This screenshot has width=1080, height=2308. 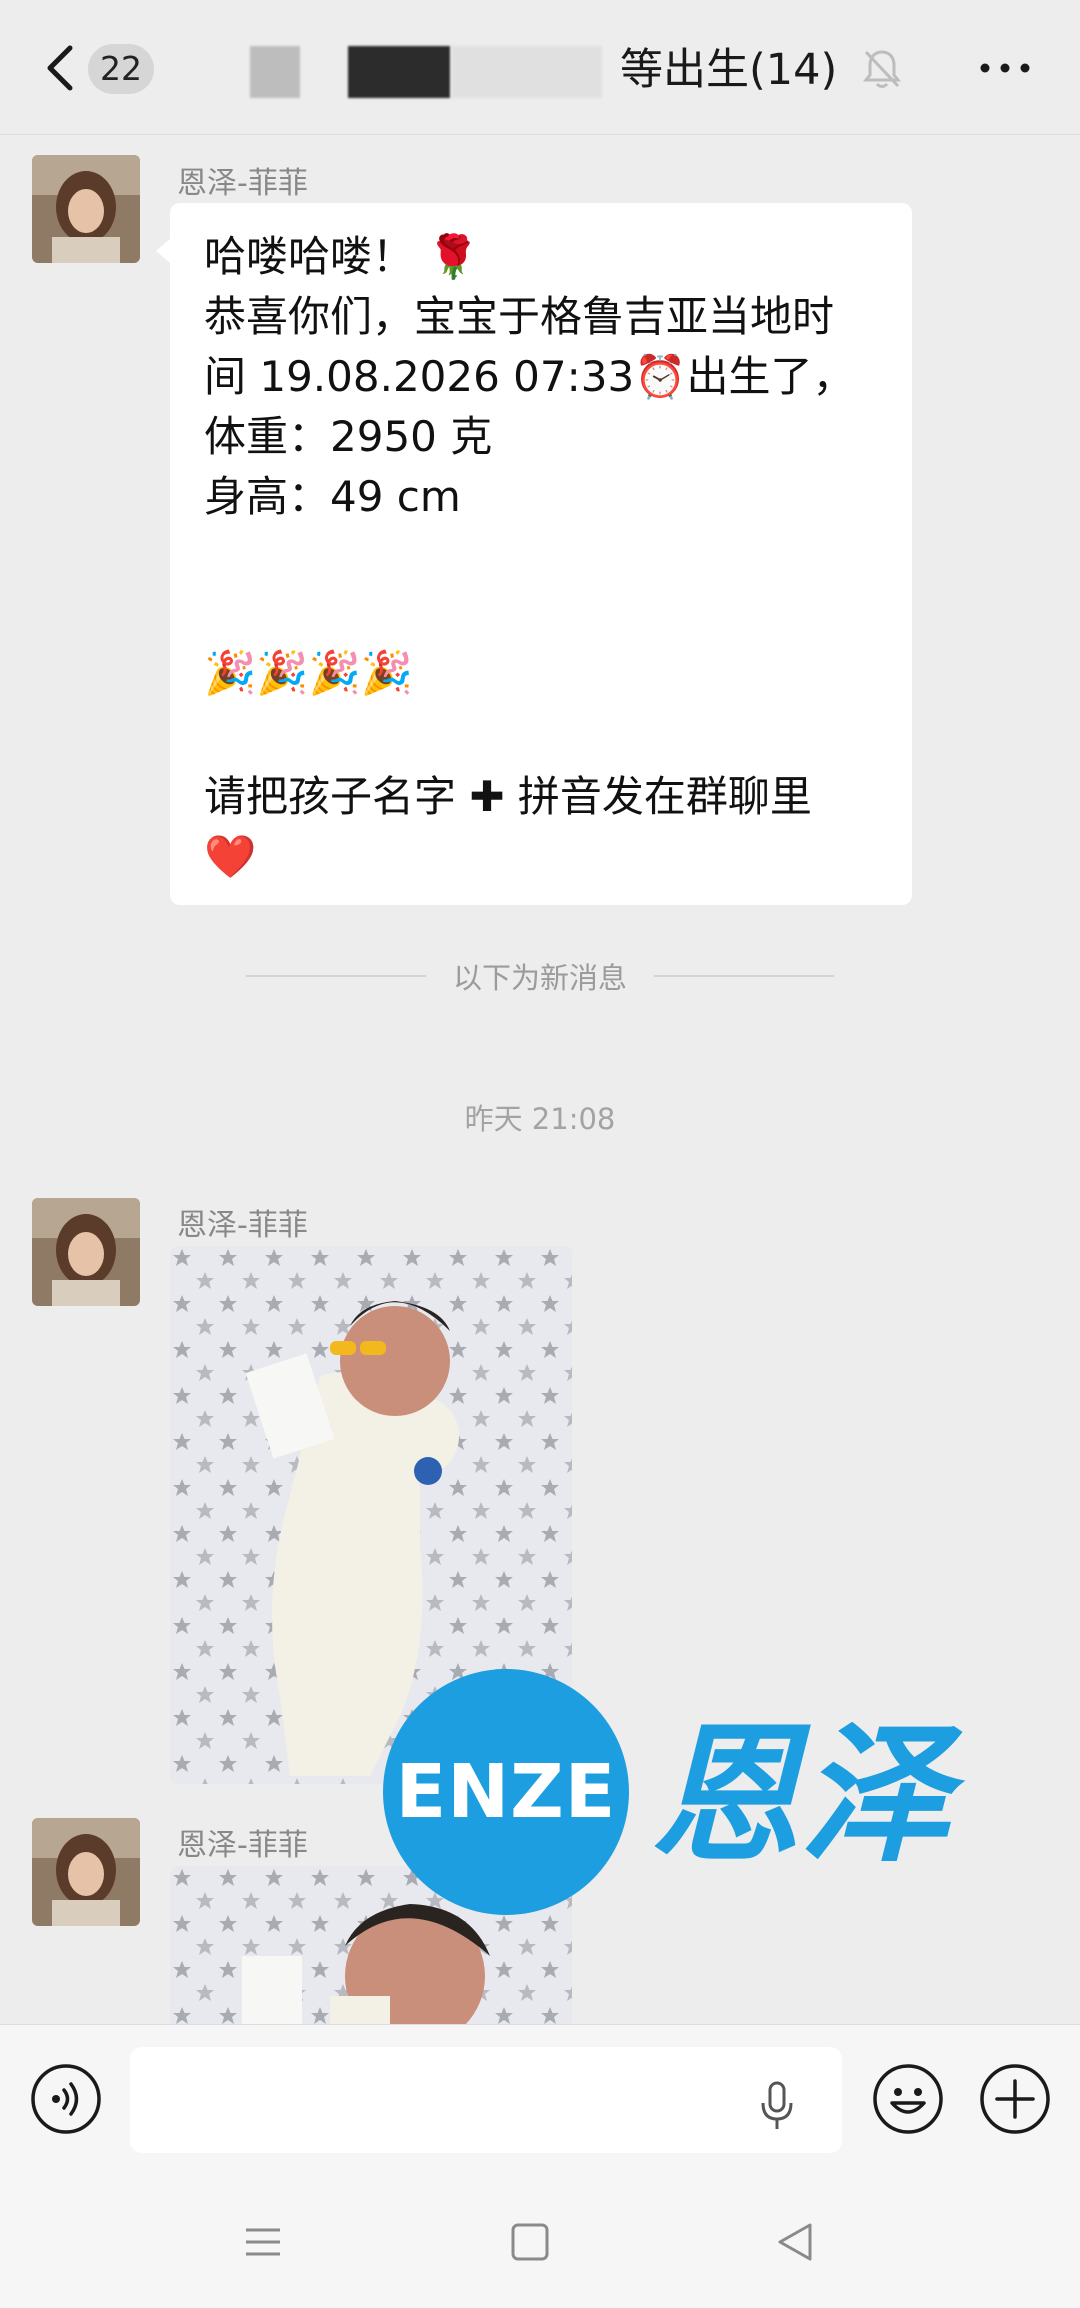 What do you see at coordinates (777, 2106) in the screenshot?
I see `microphone-icon` at bounding box center [777, 2106].